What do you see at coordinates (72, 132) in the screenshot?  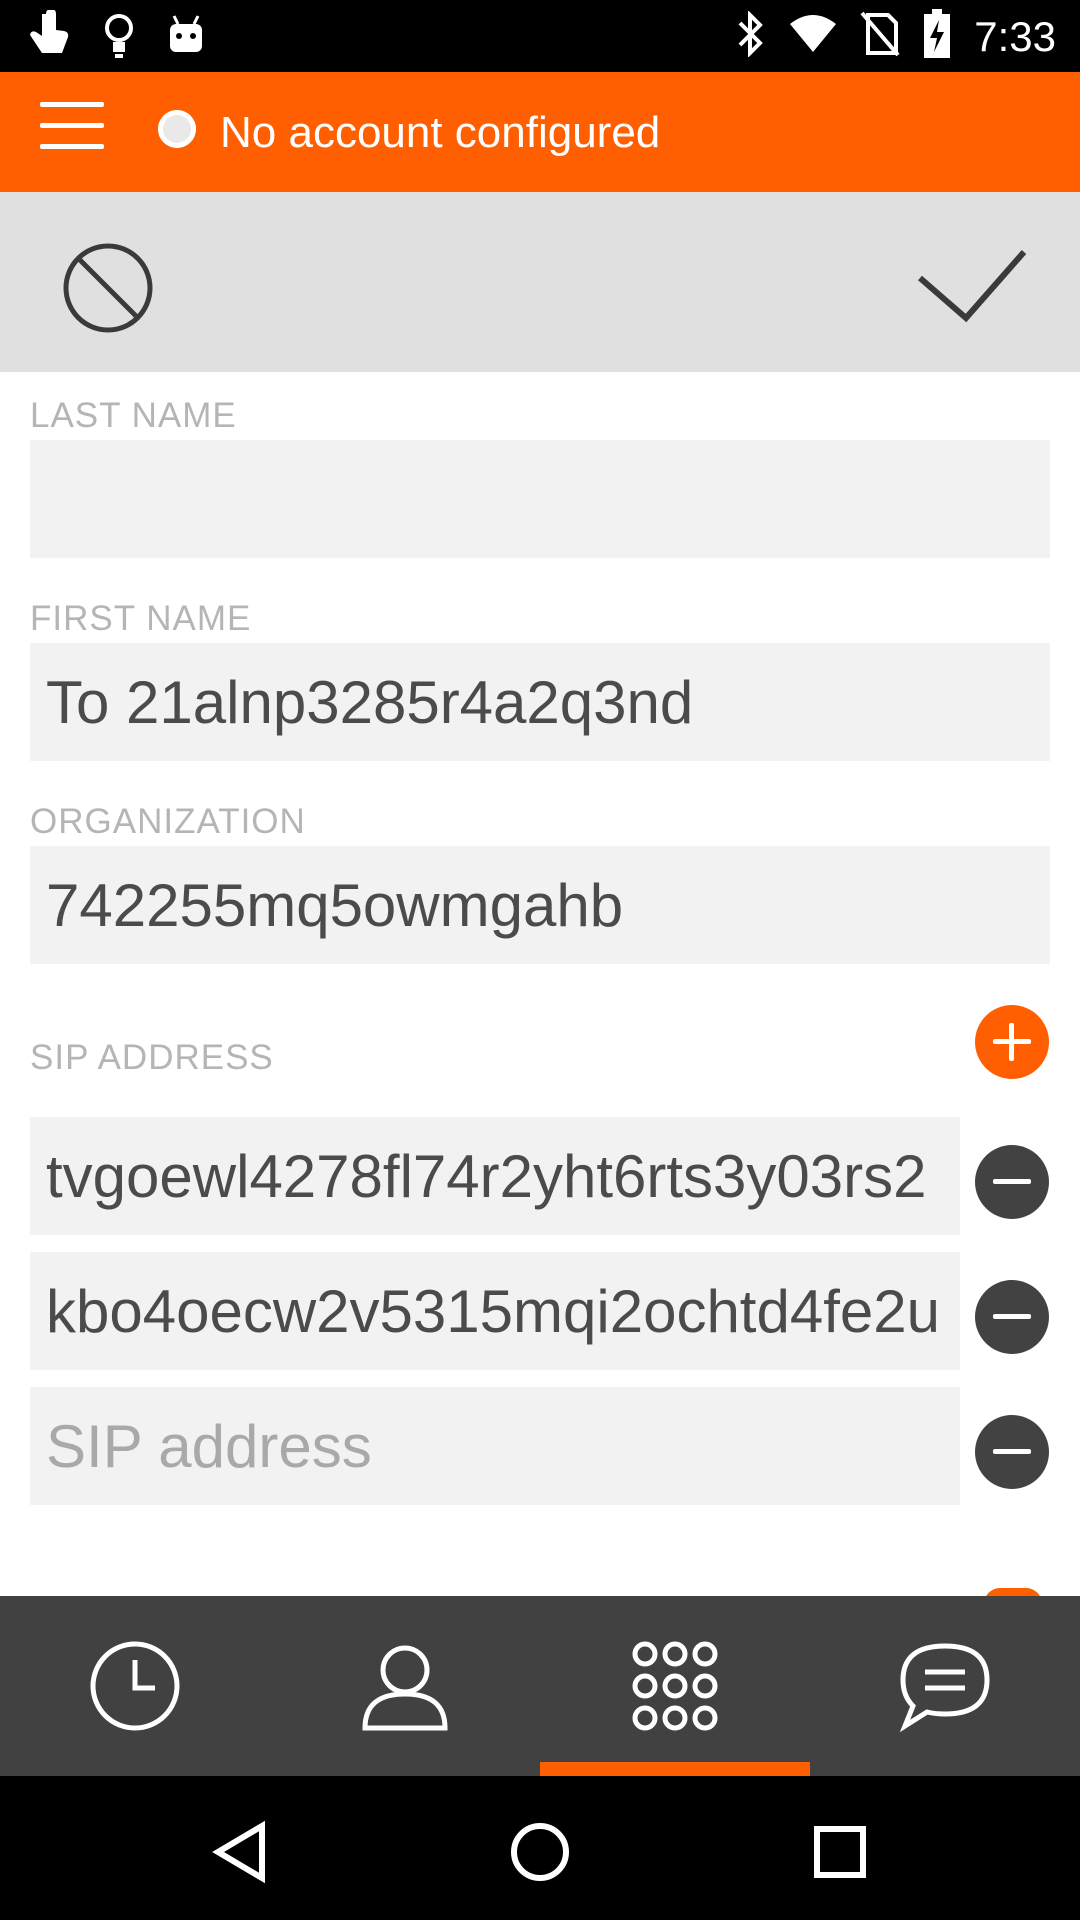 I see `menu-button` at bounding box center [72, 132].